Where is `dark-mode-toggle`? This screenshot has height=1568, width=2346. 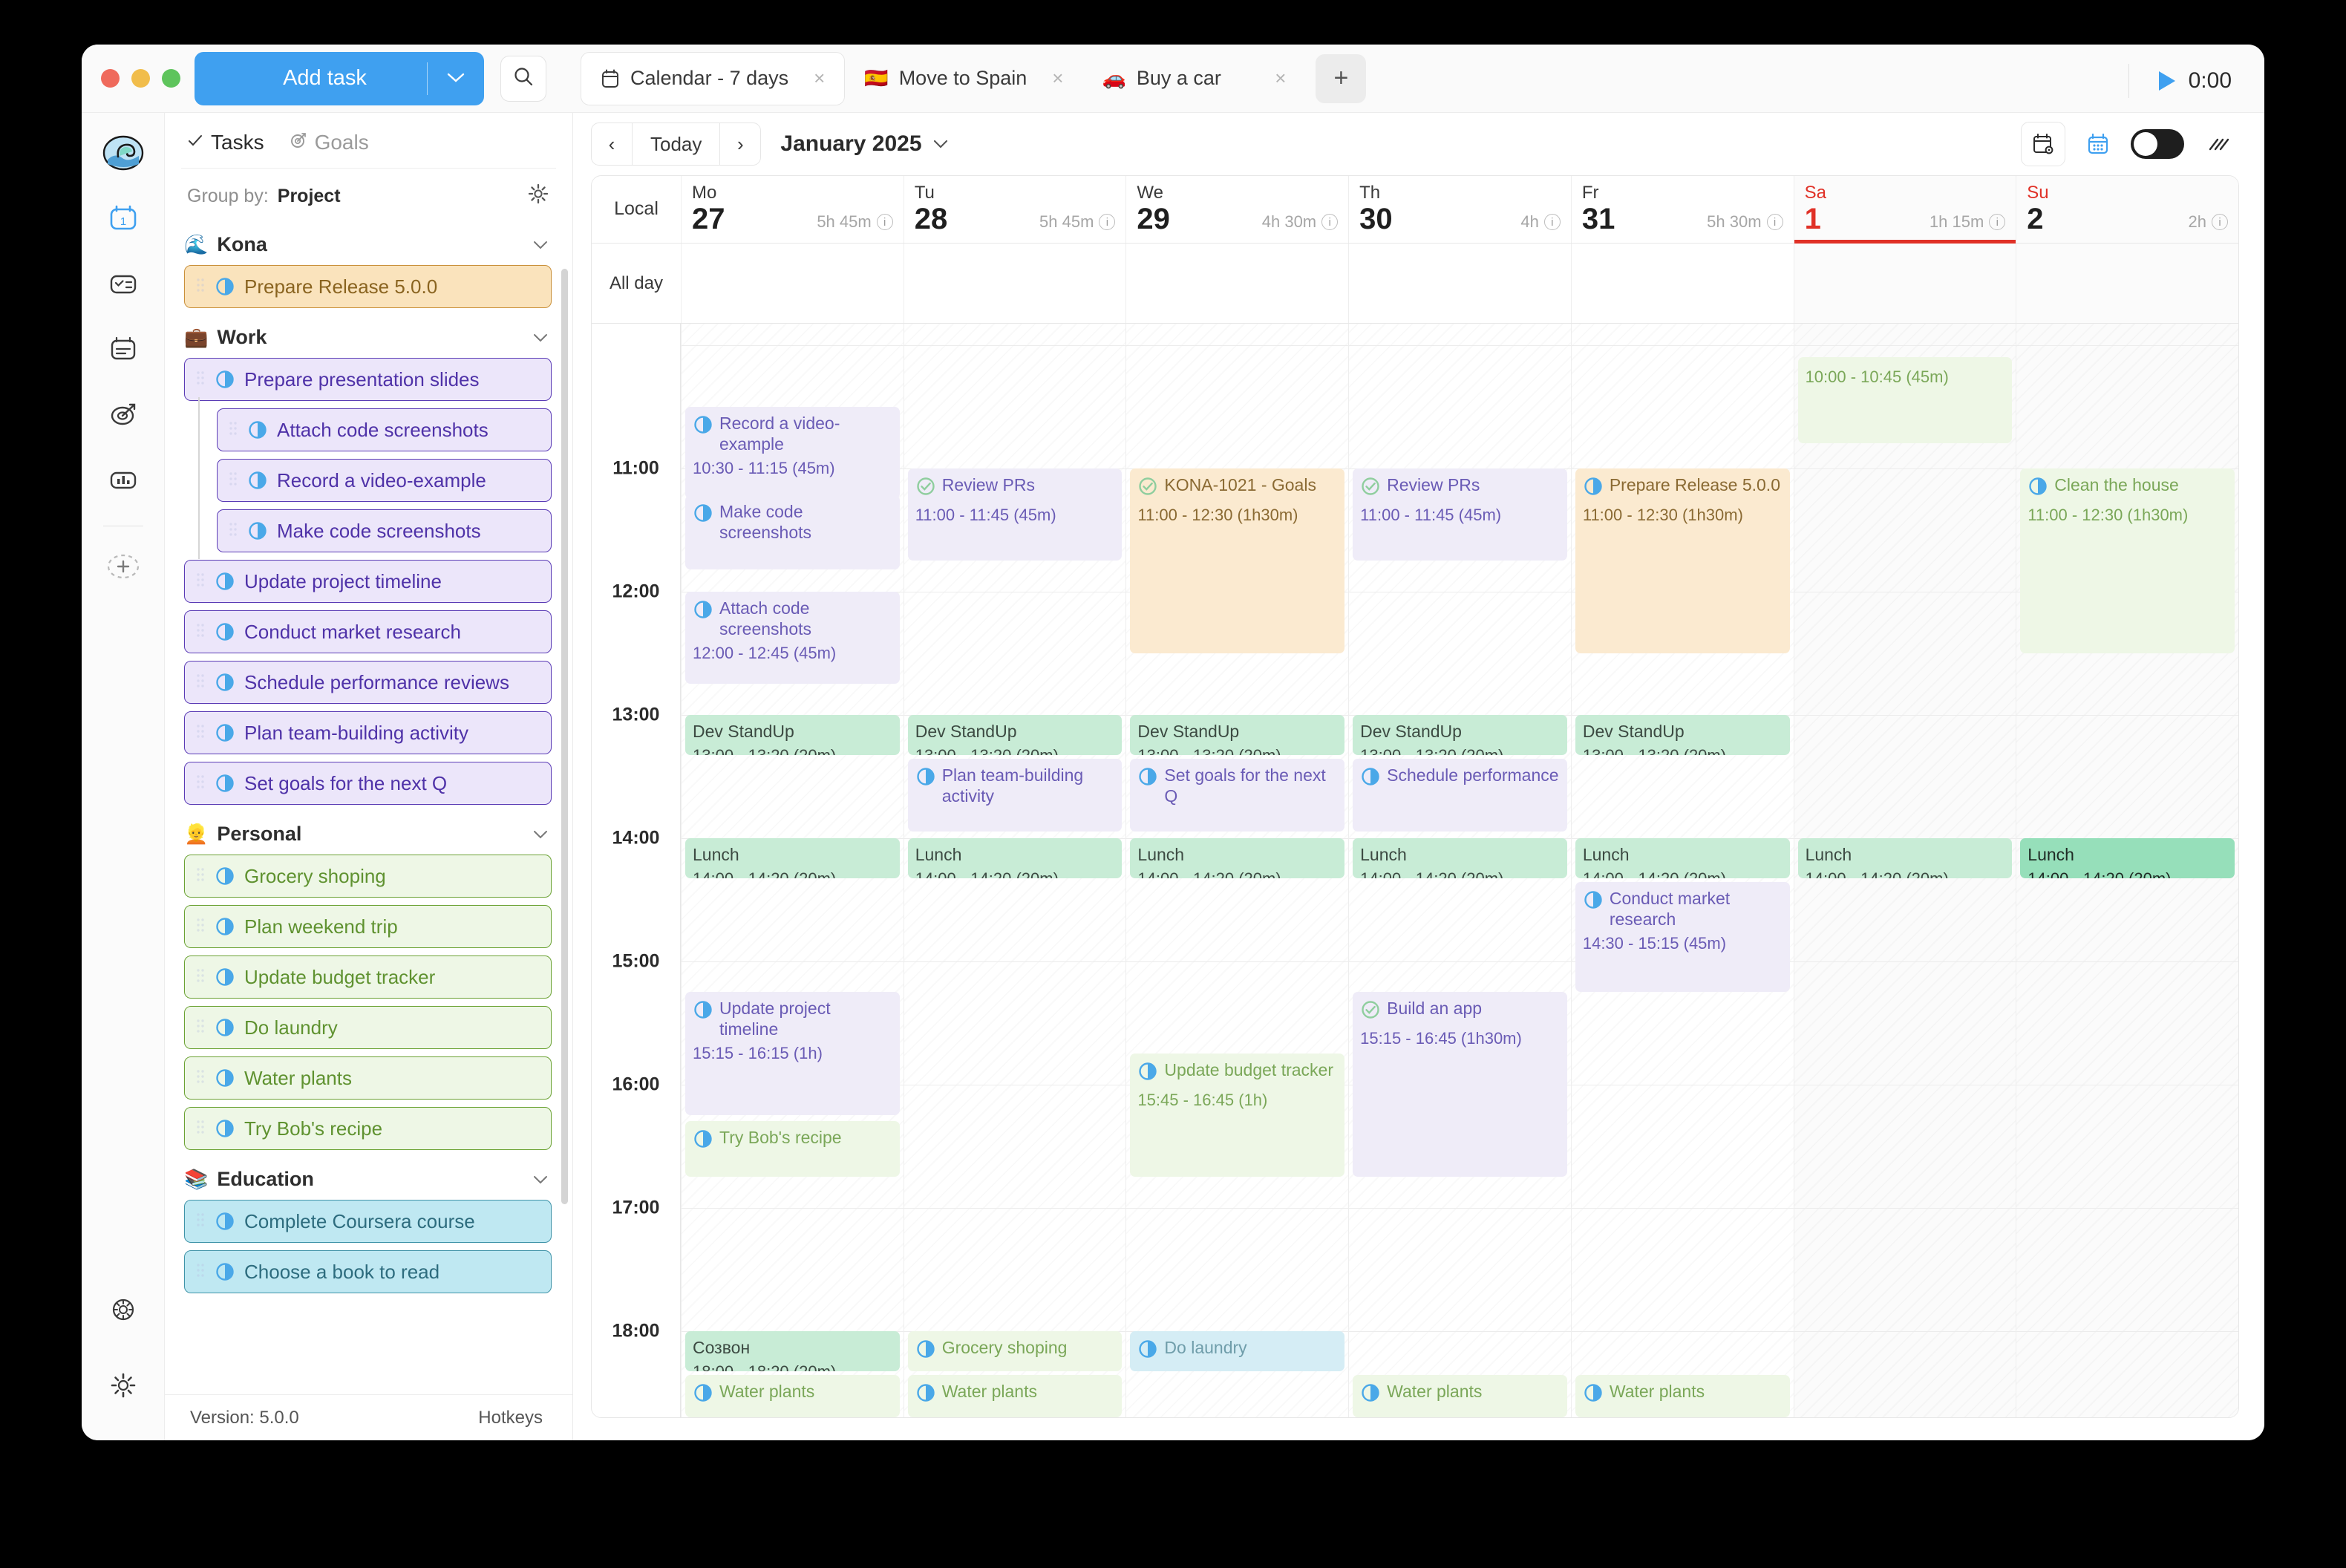
dark-mode-toggle is located at coordinates (2157, 144).